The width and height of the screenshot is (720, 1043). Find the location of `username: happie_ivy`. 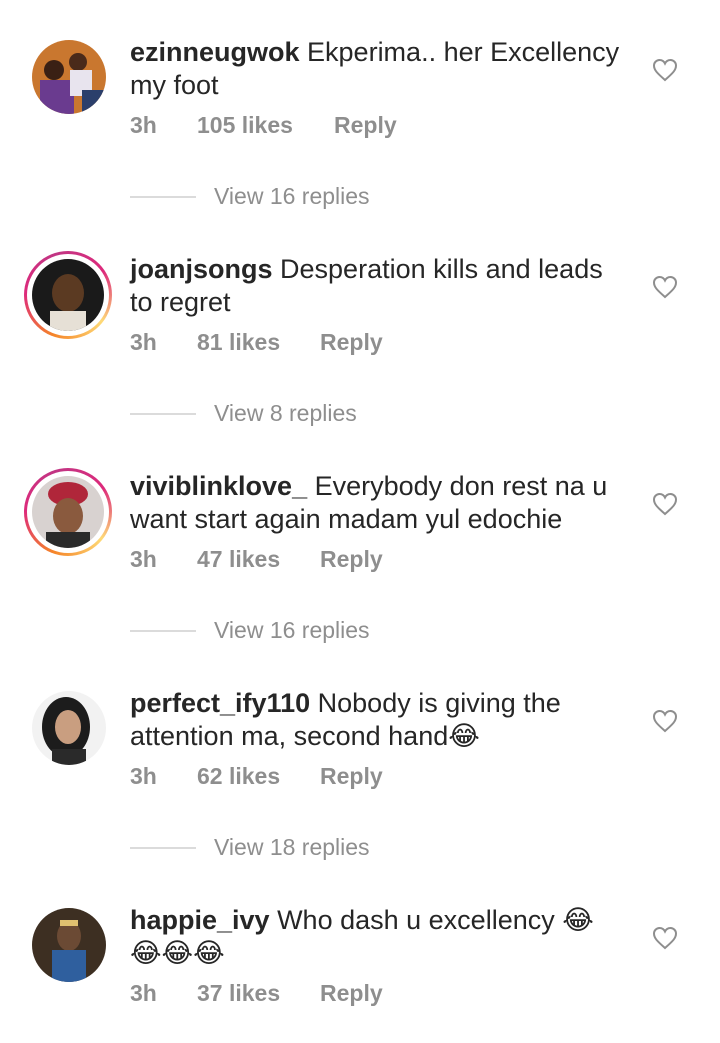

username: happie_ivy is located at coordinates (200, 920).